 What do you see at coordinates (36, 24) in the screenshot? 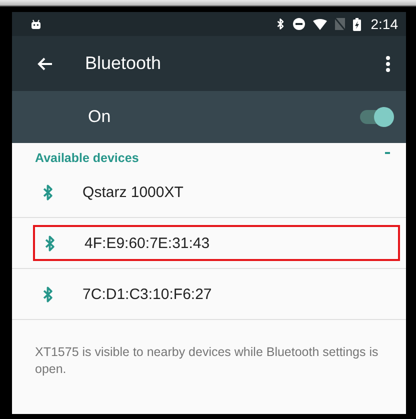
I see `android-icon` at bounding box center [36, 24].